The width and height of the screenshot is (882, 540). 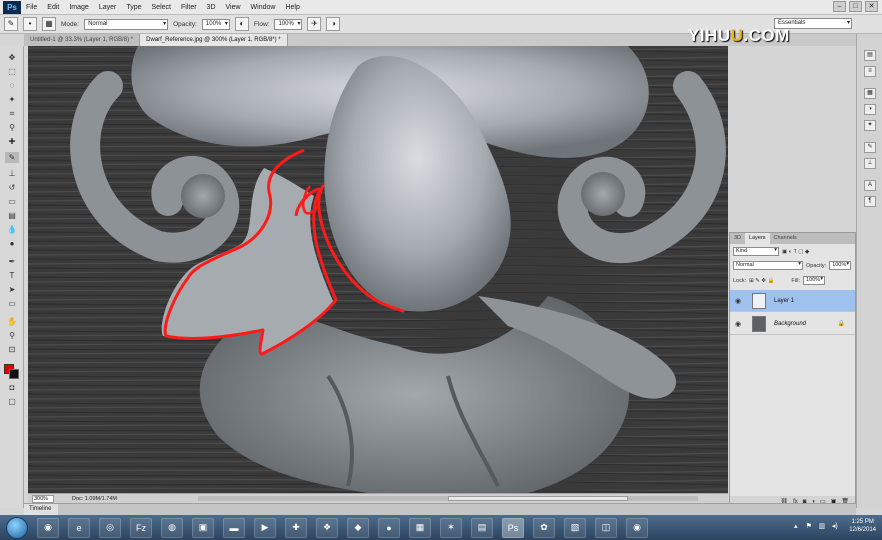 I want to click on filezilla-icon: Fz, so click(x=141, y=527).